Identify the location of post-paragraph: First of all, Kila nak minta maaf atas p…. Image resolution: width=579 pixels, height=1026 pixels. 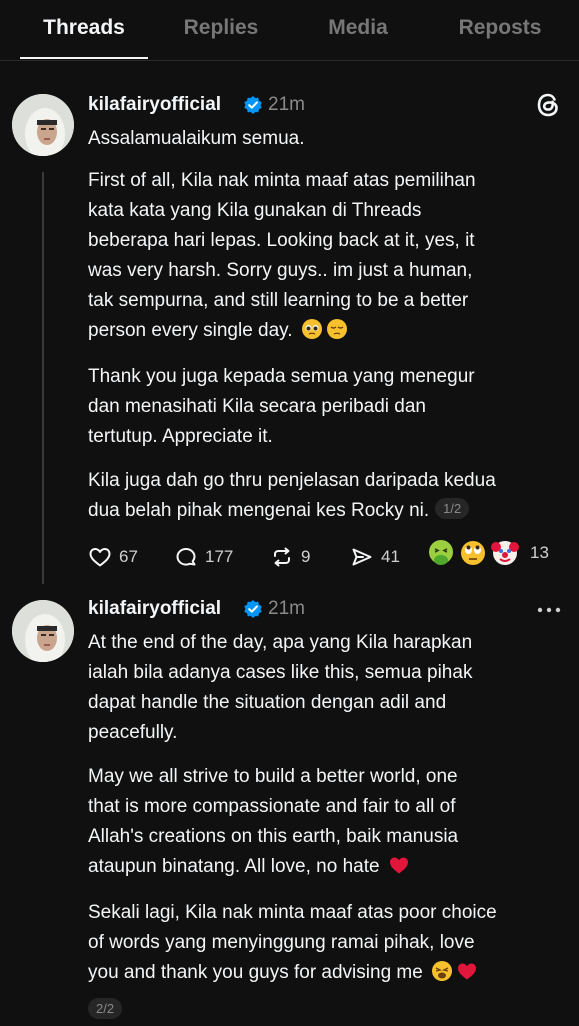
(328, 256).